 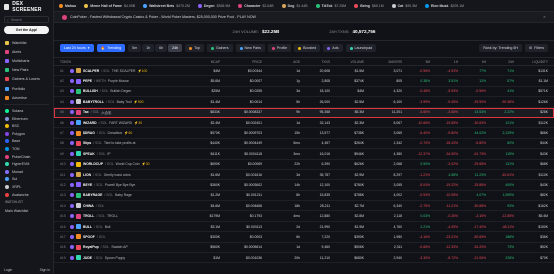 I want to click on filter-ads: Ads, so click(x=333, y=48).